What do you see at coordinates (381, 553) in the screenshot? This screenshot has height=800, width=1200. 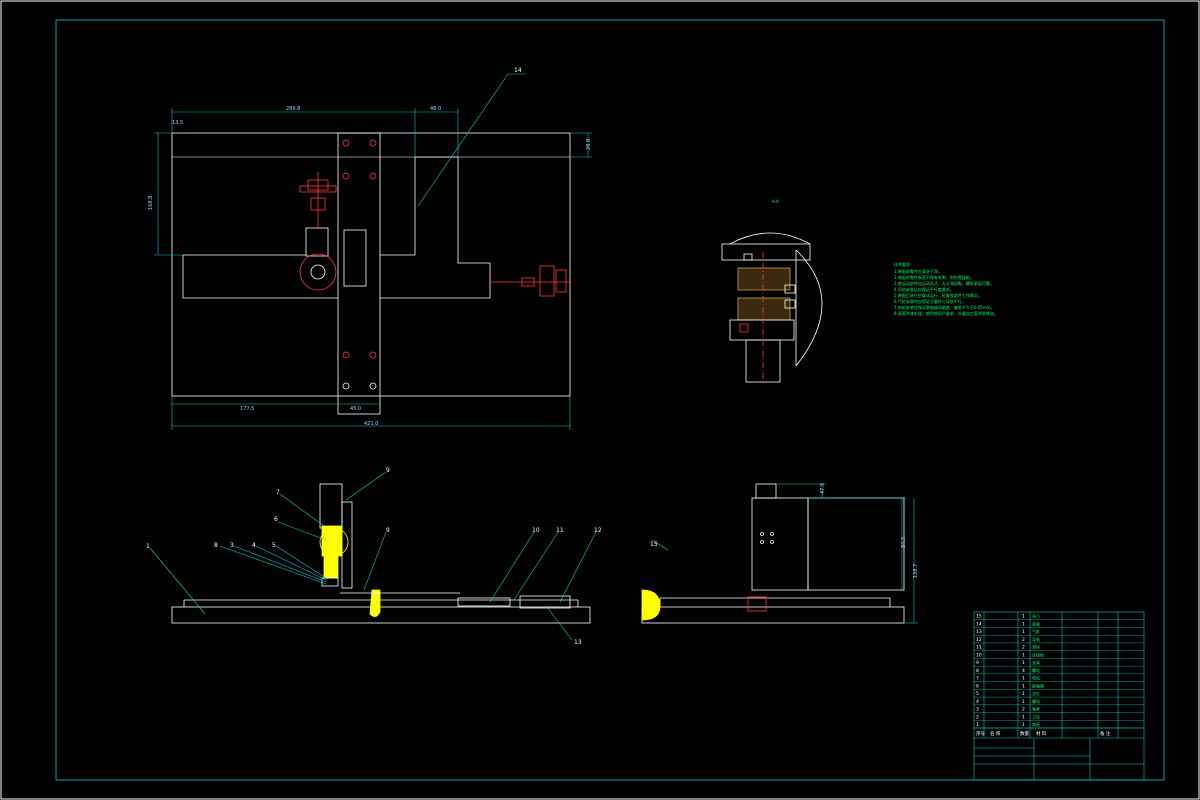 I see `front-view` at bounding box center [381, 553].